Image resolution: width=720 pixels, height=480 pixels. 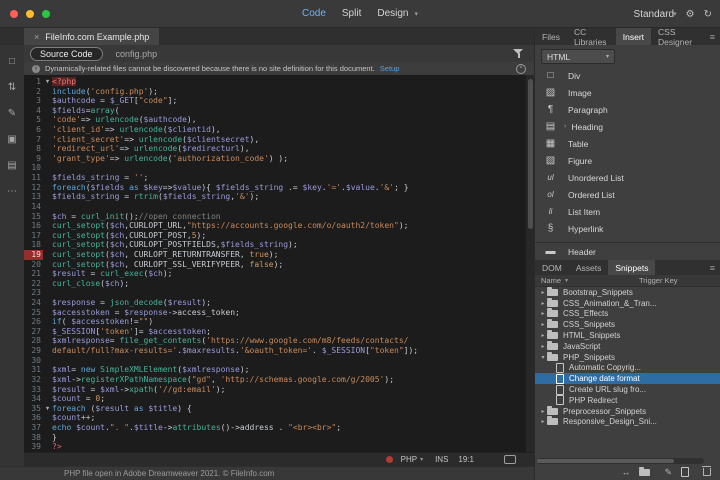 I want to click on tree-row: ▸ Bootstrap_Snippets, so click(x=627, y=292).